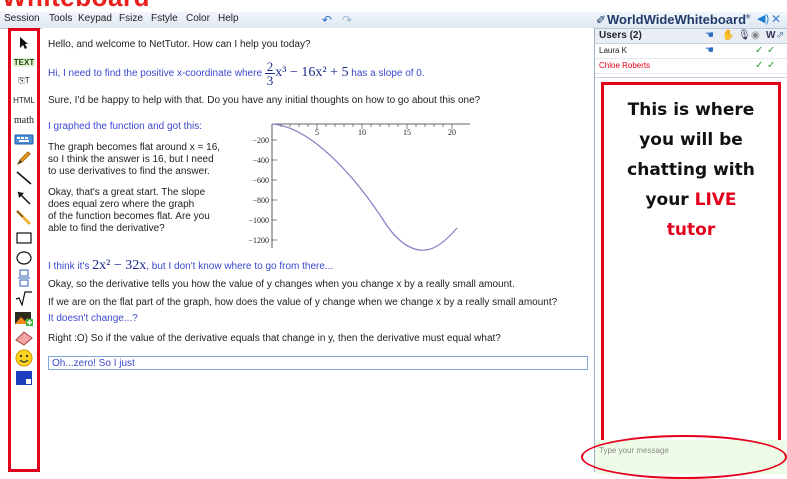 This screenshot has width=787, height=479. I want to click on arrow-tool, so click(24, 198).